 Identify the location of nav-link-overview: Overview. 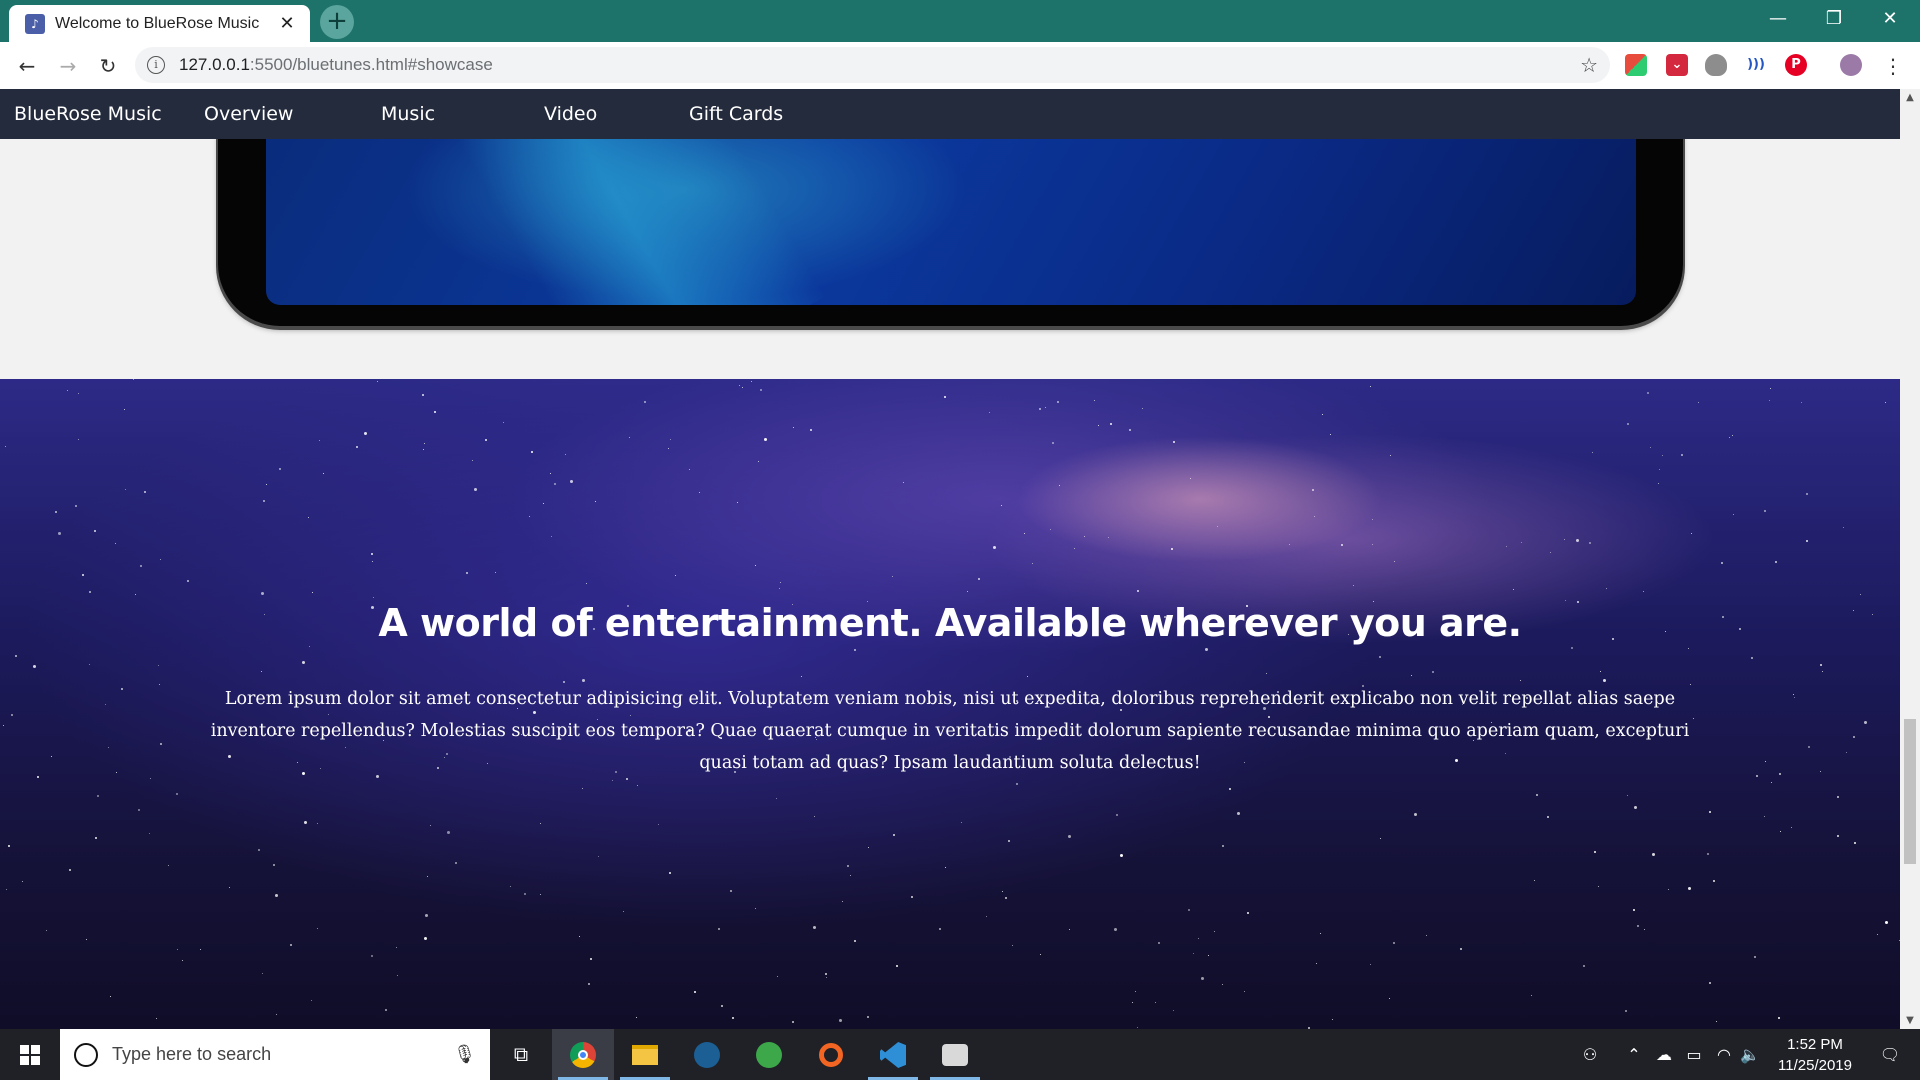
(248, 114).